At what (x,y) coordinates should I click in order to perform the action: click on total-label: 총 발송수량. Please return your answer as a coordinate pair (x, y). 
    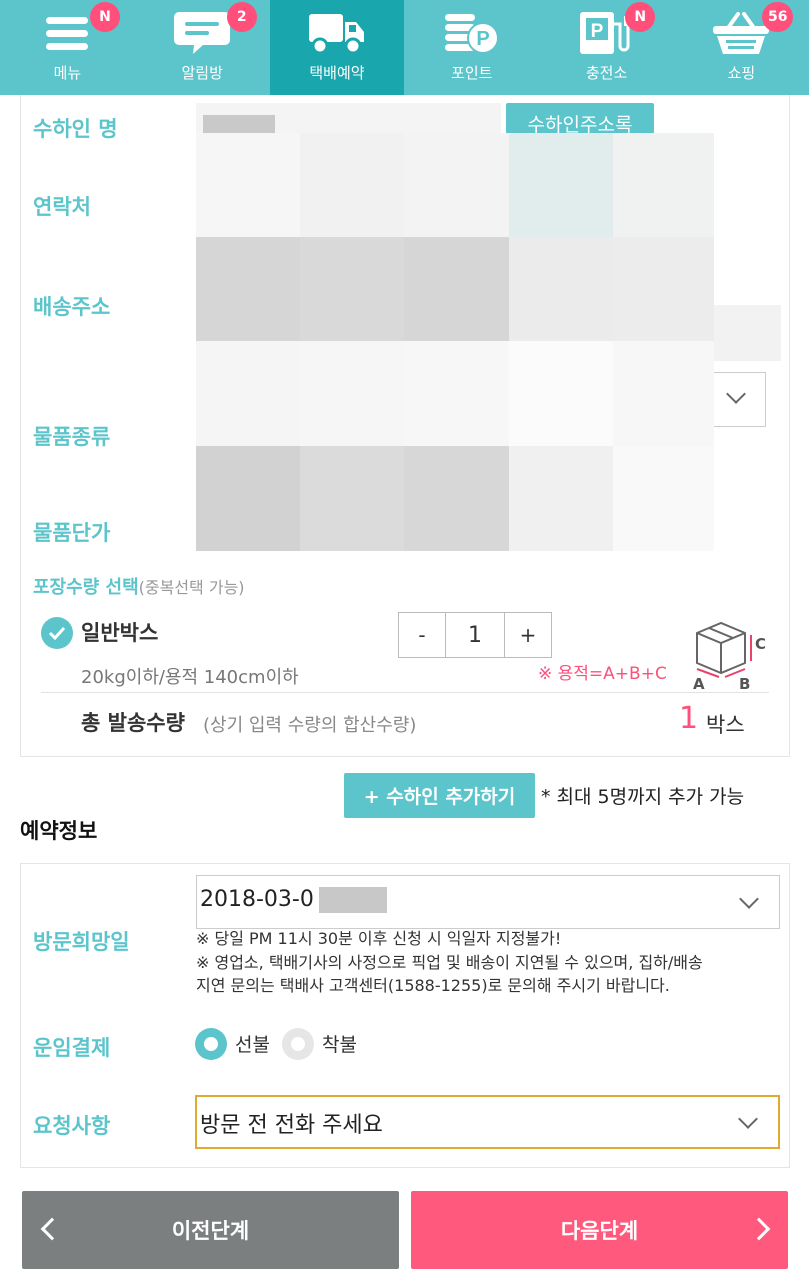
    Looking at the image, I should click on (133, 723).